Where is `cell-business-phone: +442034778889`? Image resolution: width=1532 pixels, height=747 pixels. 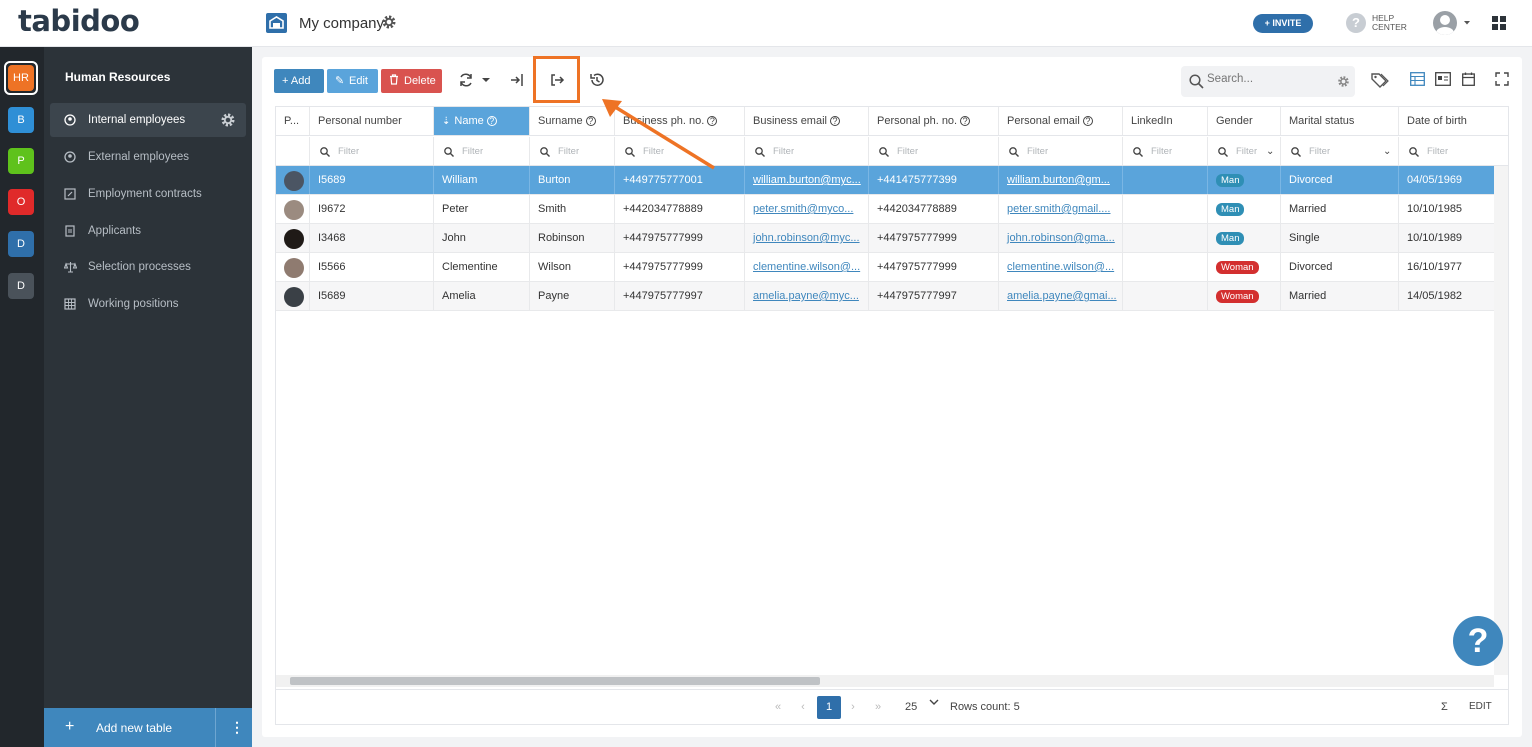
cell-business-phone: +442034778889 is located at coordinates (680, 209).